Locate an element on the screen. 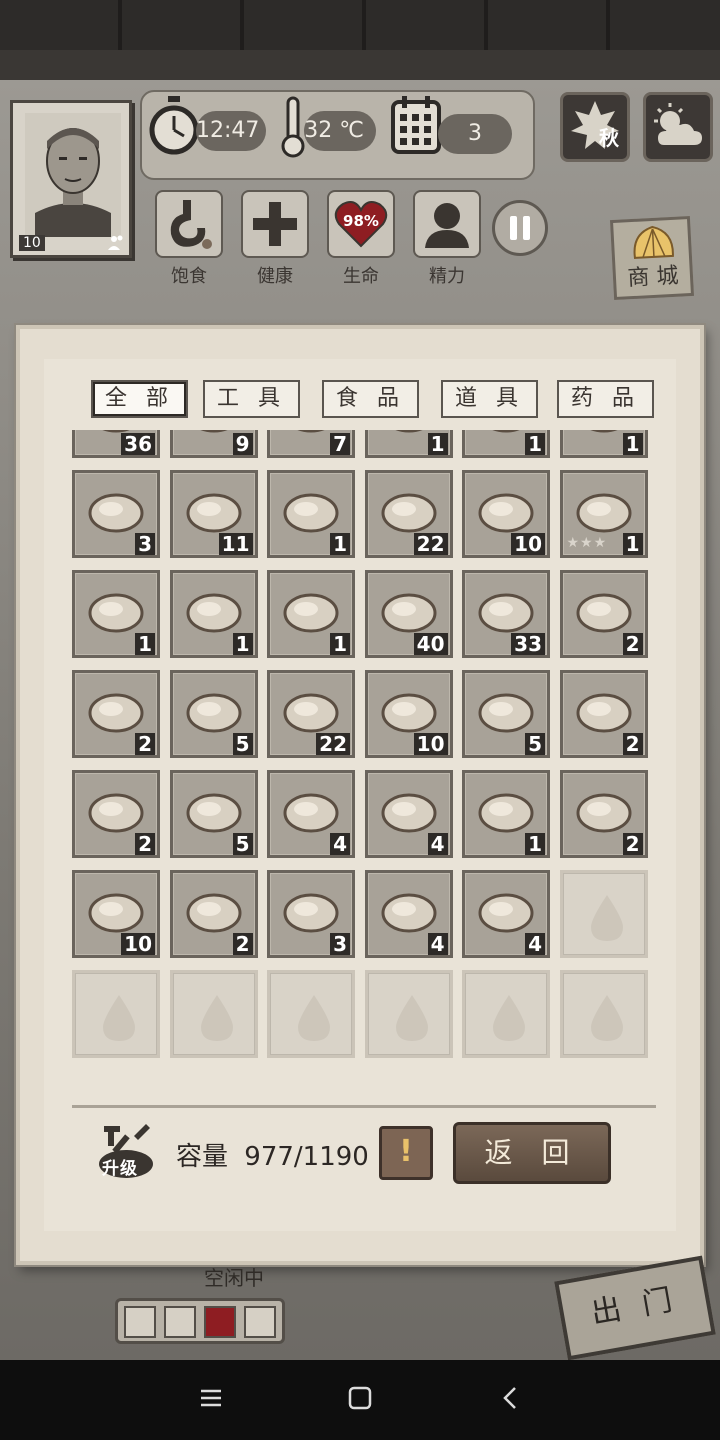  cross-icon is located at coordinates (275, 224).